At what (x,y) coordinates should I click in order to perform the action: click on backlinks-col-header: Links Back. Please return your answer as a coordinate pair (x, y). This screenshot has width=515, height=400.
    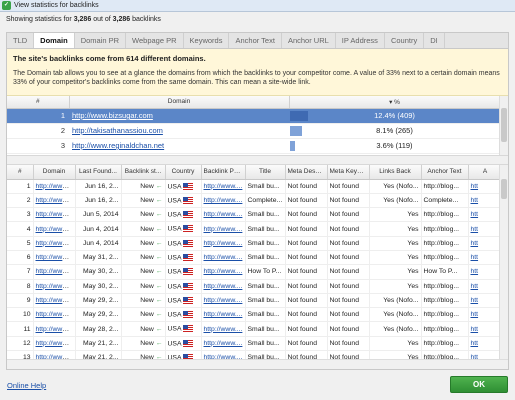
    Looking at the image, I should click on (395, 172).